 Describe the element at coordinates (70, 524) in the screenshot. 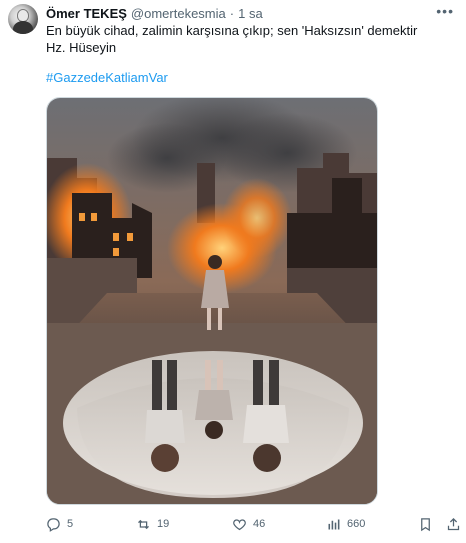

I see `reply-count: 5` at that location.